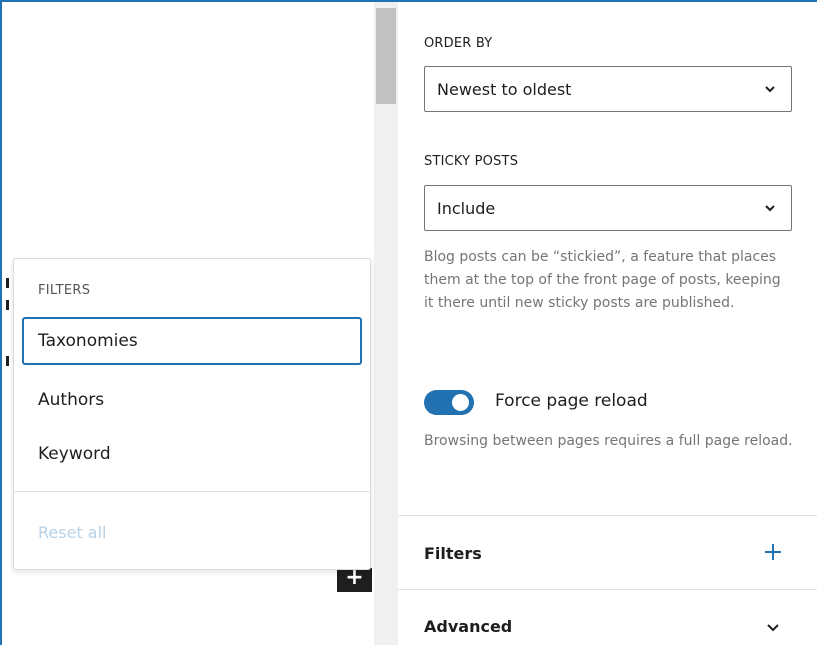  Describe the element at coordinates (471, 161) in the screenshot. I see `sticky-posts-label: STICKY POSTS` at that location.